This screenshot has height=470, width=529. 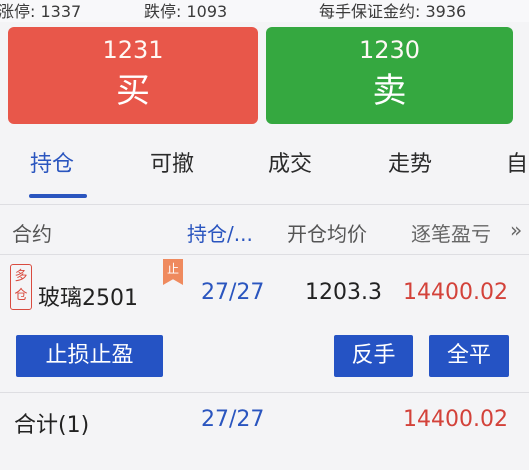 I want to click on stop-loss-take-profit-button: 止损止盈, so click(x=89, y=356).